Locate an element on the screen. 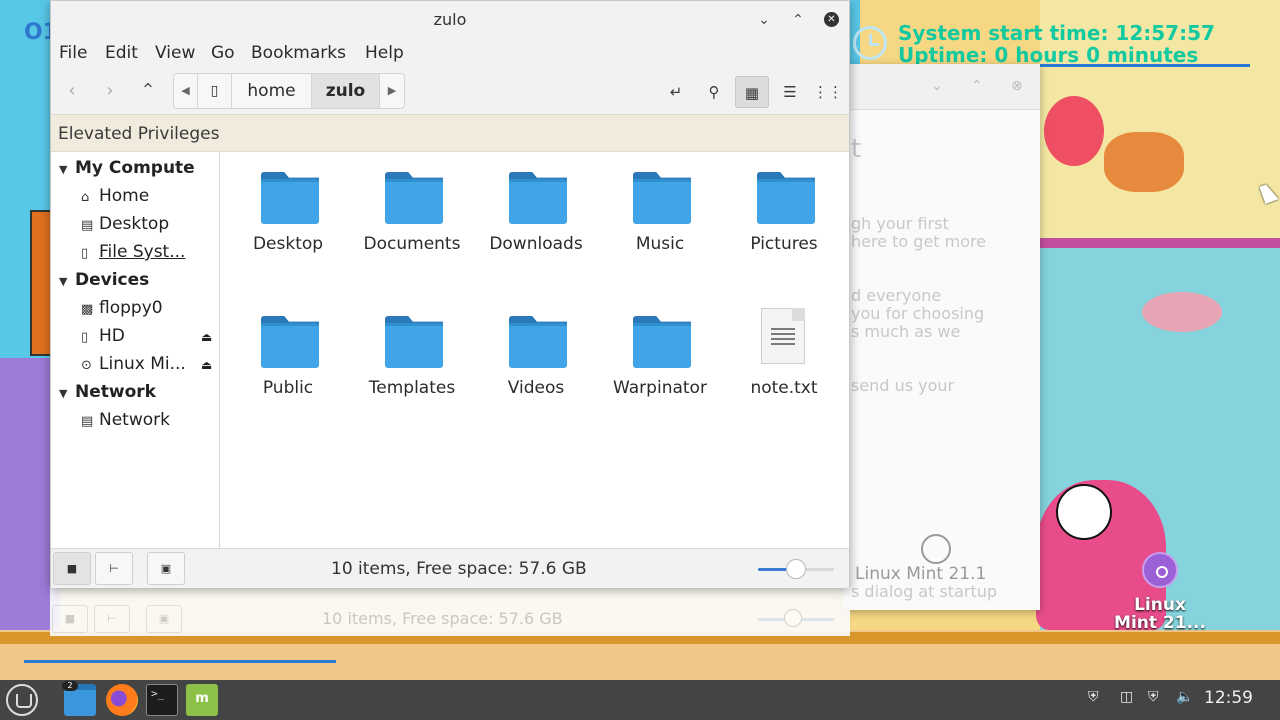 Image resolution: width=1280 pixels, height=720 pixels. maximize-icon: ⌃ is located at coordinates (977, 86).